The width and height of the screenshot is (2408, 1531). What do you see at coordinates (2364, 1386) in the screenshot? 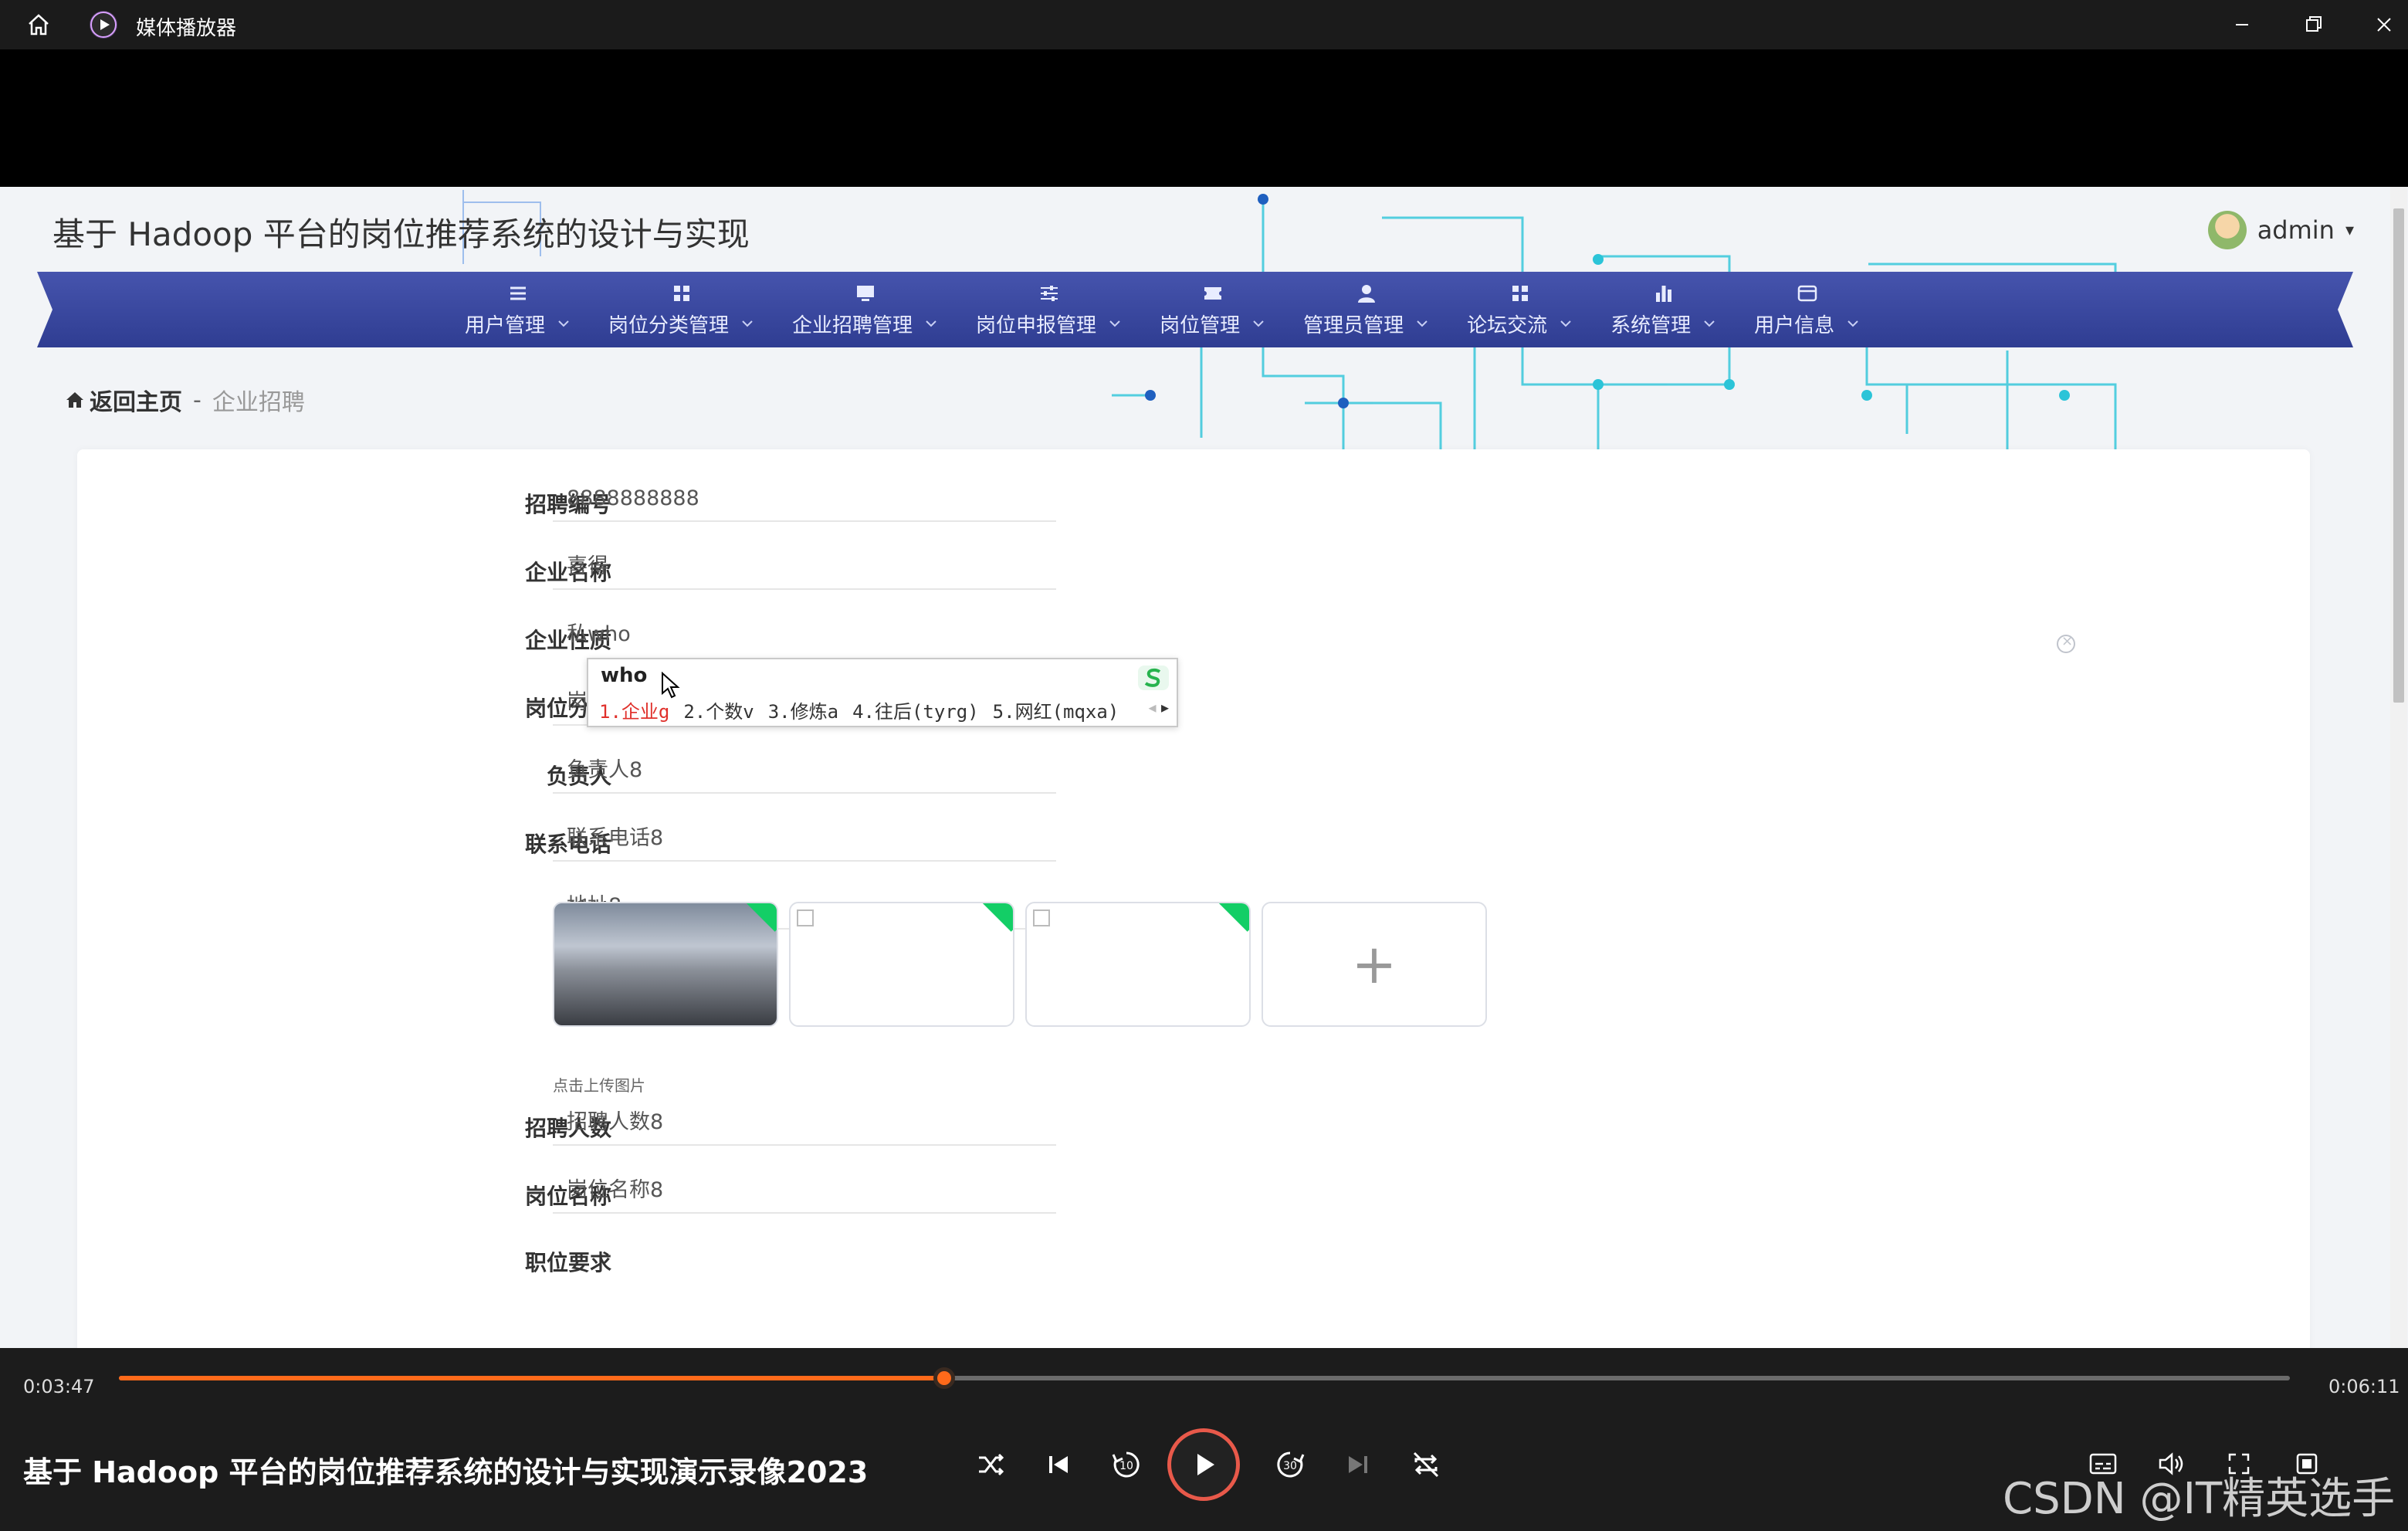
I see `total-time: 0:06:11` at bounding box center [2364, 1386].